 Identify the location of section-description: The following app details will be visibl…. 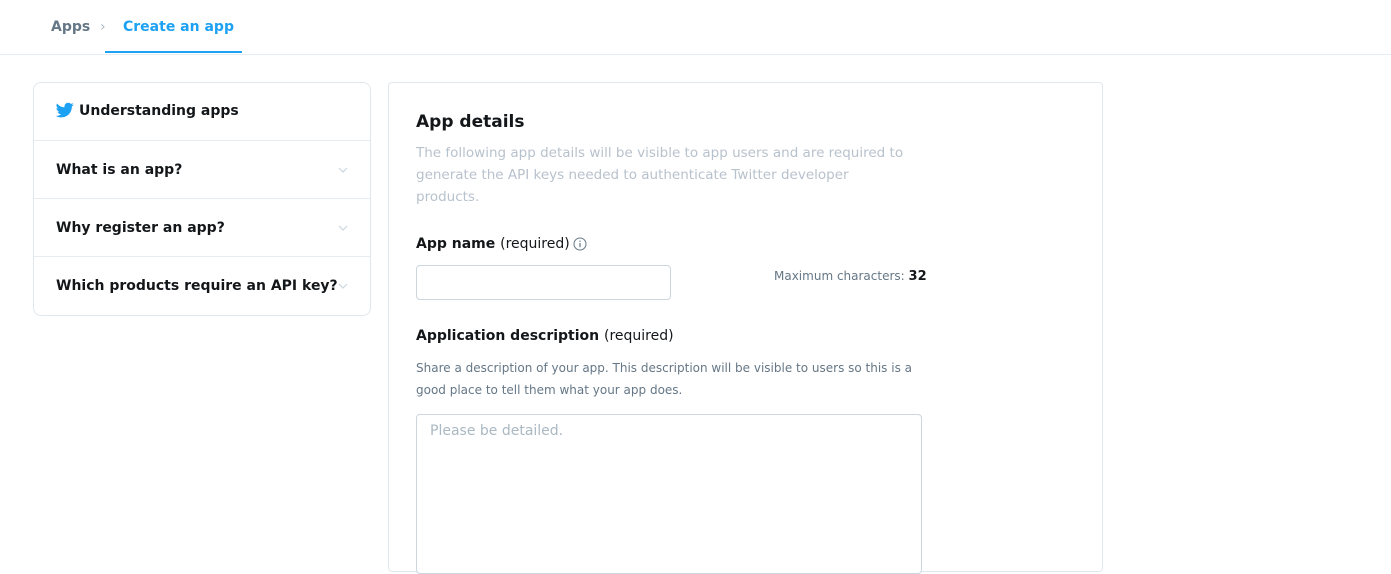
(660, 175).